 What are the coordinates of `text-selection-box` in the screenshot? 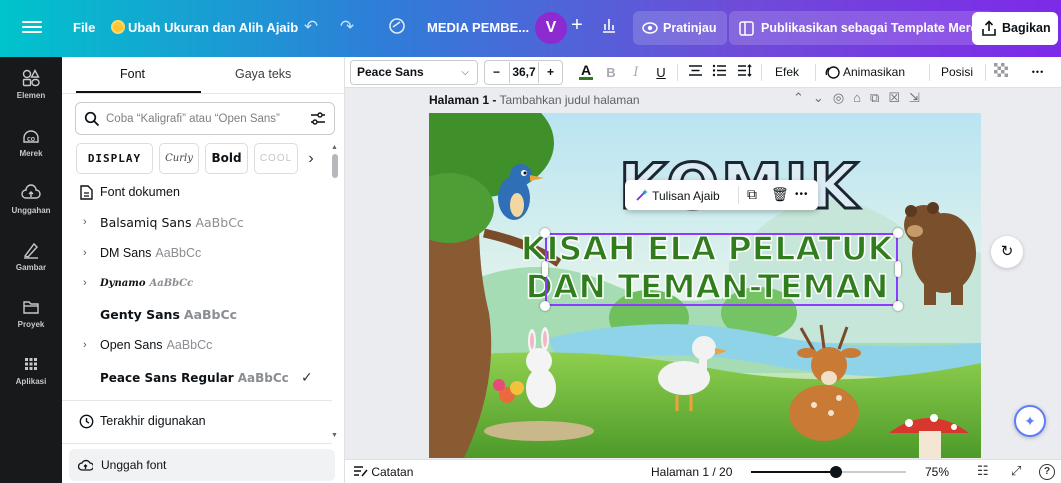 It's located at (721, 269).